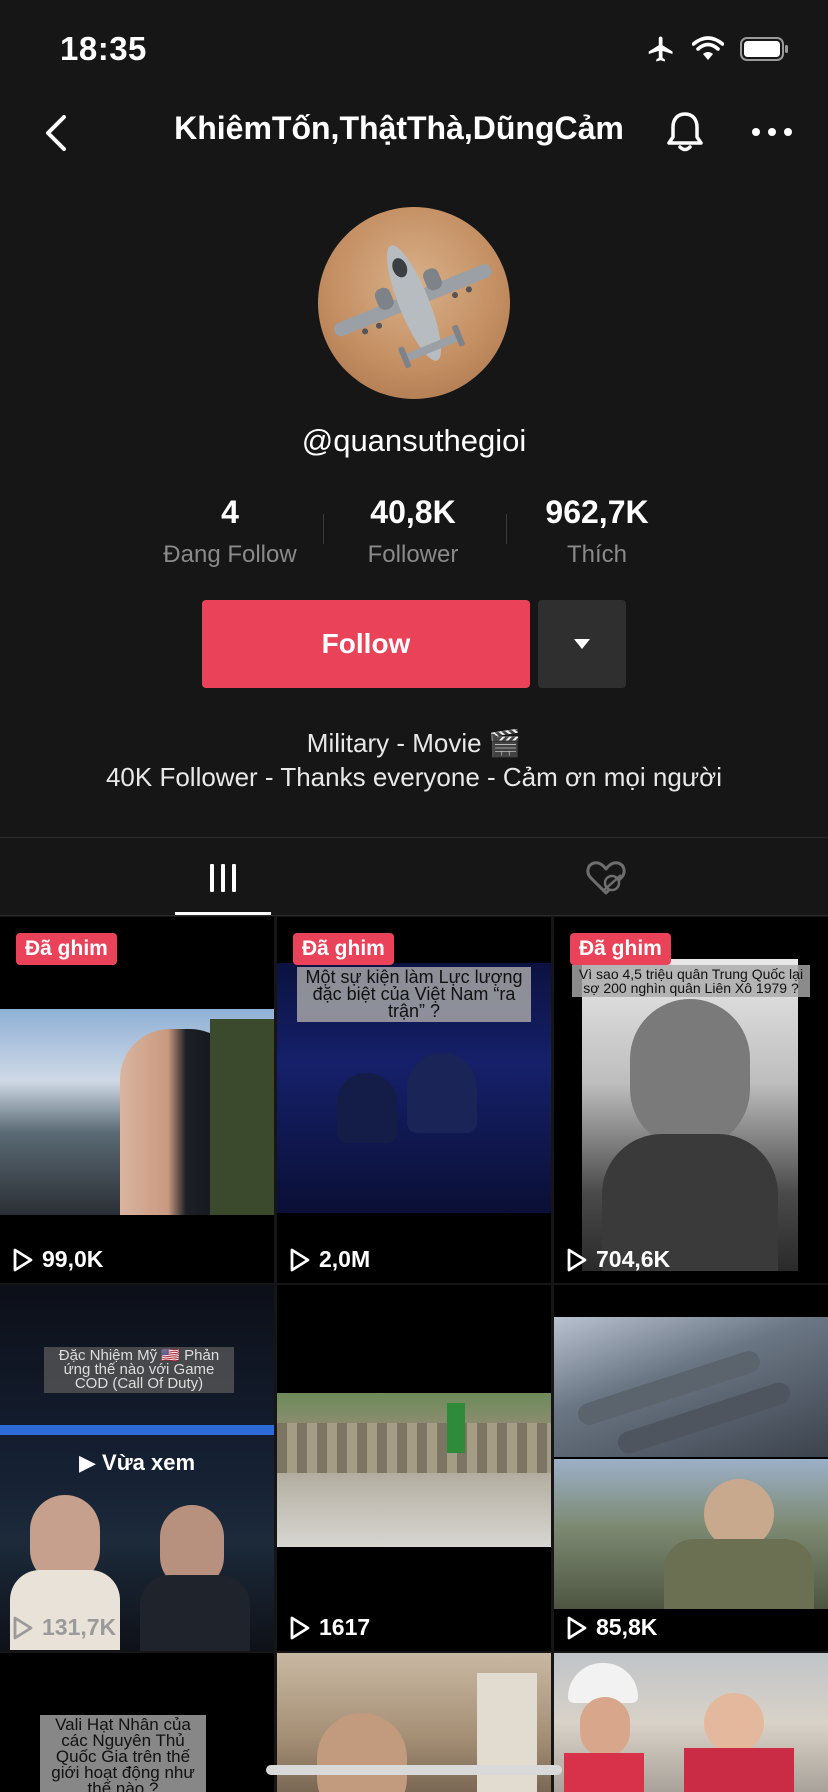  What do you see at coordinates (366, 644) in the screenshot?
I see `follow-button: Follow` at bounding box center [366, 644].